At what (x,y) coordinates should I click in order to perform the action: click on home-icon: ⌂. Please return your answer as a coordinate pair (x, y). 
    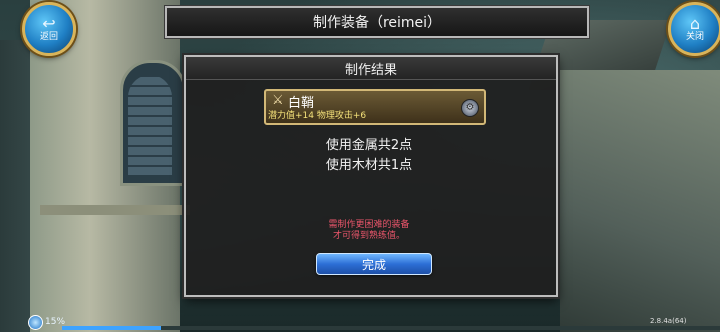
    Looking at the image, I should click on (695, 23).